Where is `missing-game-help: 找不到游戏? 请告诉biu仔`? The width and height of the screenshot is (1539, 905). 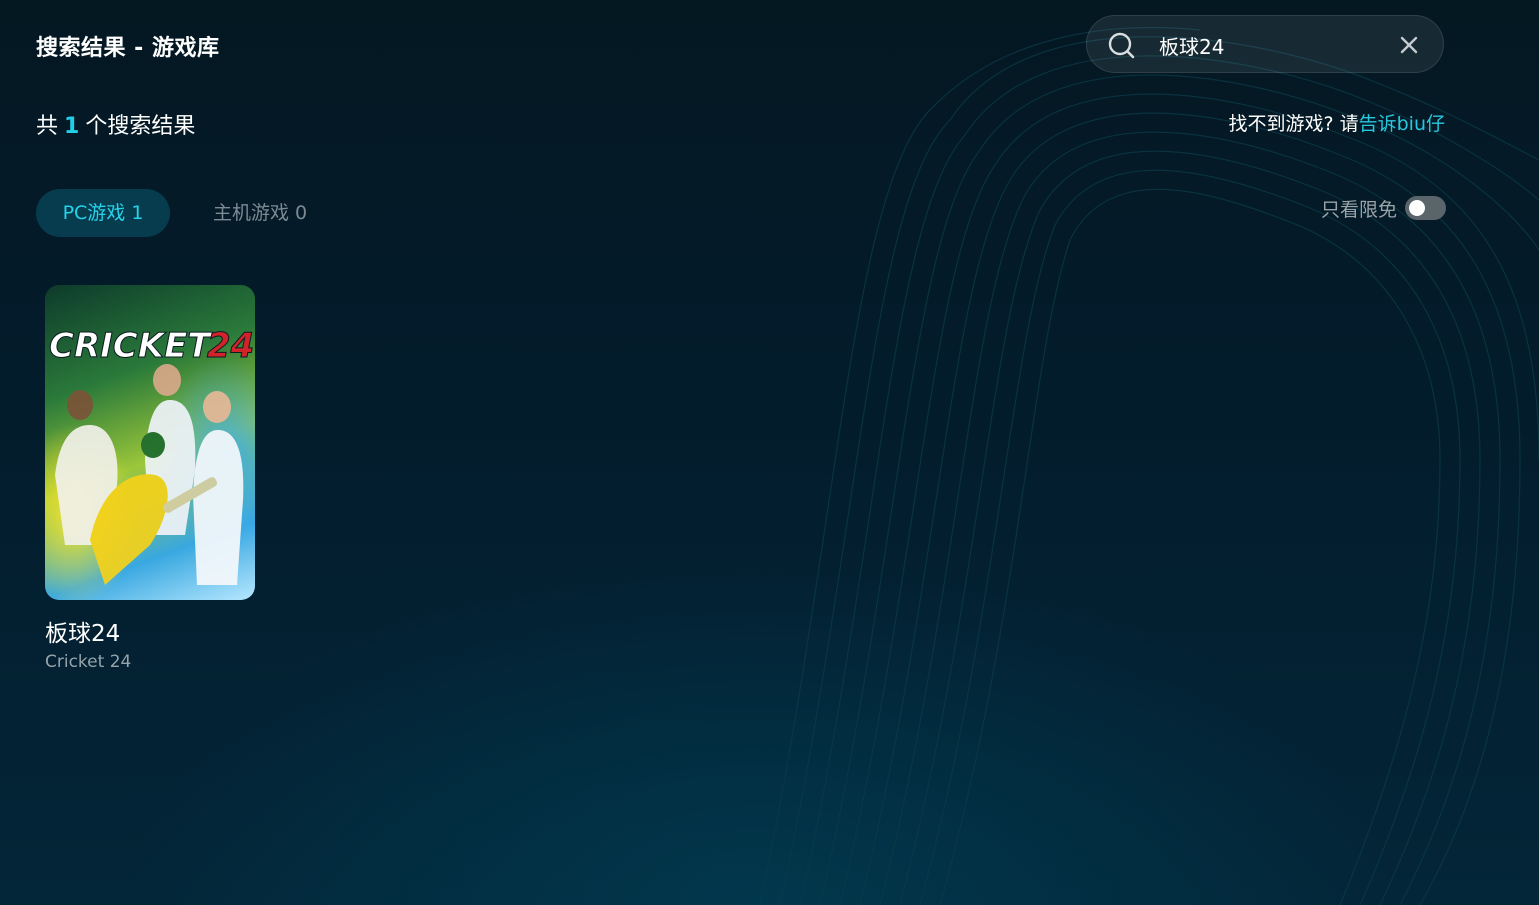
missing-game-help: 找不到游戏? 请告诉biu仔 is located at coordinates (1336, 122).